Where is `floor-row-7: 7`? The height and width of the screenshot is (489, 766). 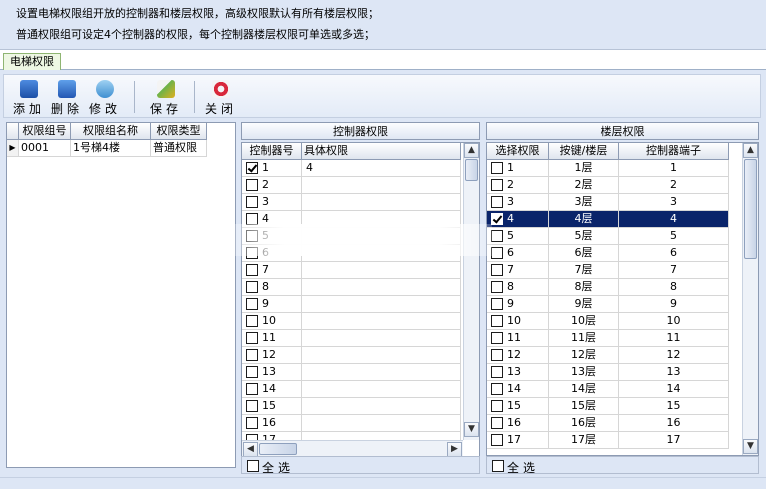 floor-row-7: 7 is located at coordinates (518, 270).